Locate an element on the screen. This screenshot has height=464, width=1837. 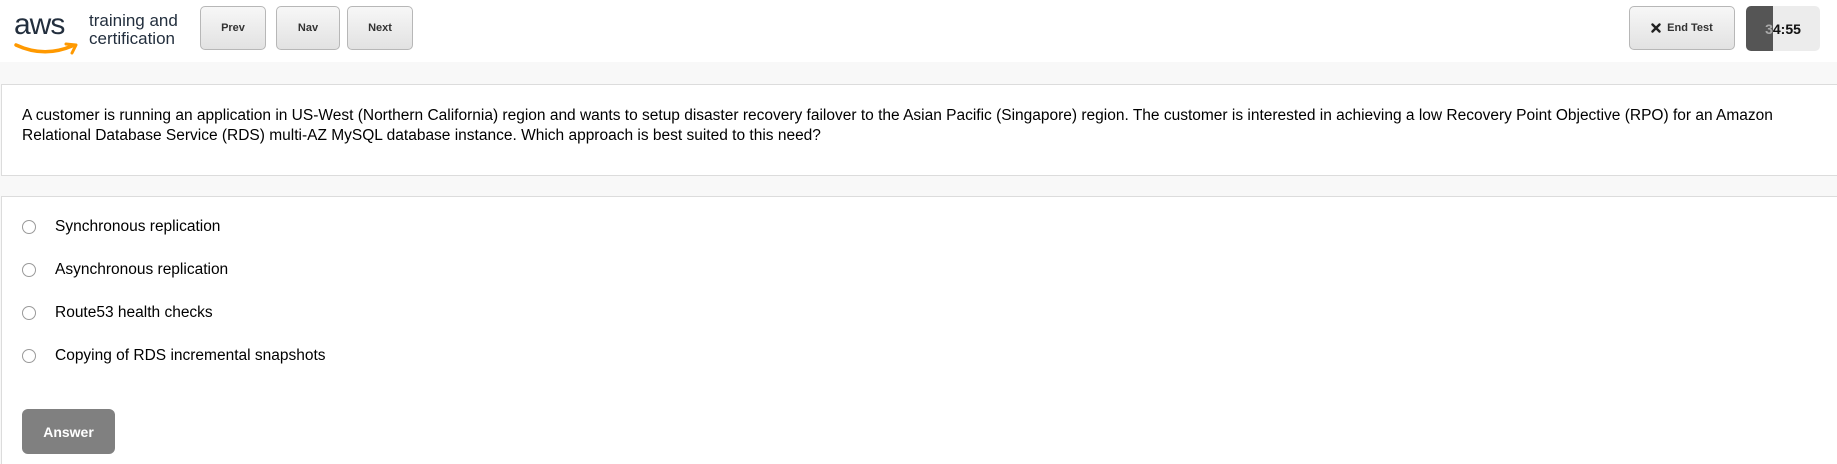
option-asynchronous-replication: Asynchronous replication is located at coordinates (125, 270).